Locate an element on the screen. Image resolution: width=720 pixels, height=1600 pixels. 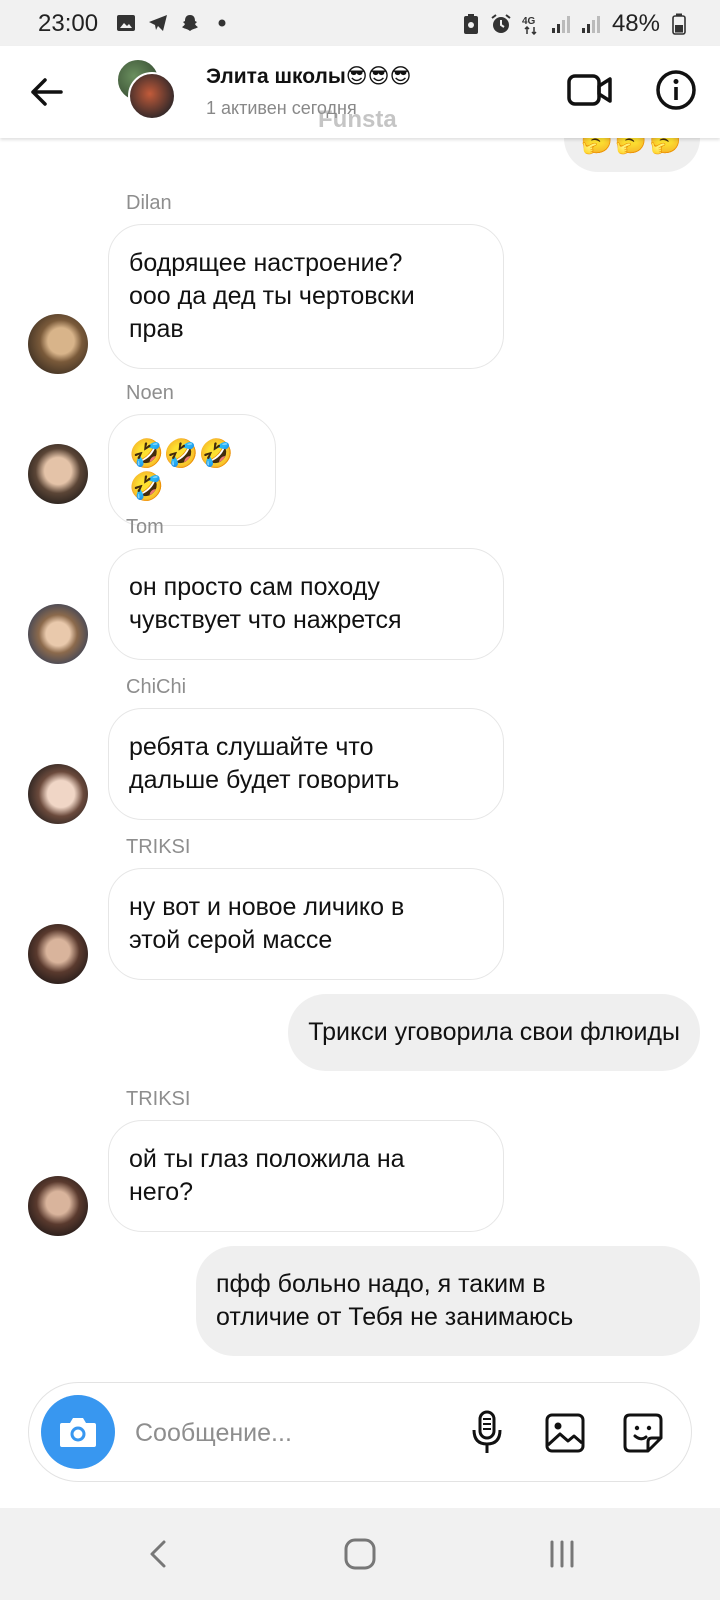
back-nav-icon is located at coordinates (158, 1554).